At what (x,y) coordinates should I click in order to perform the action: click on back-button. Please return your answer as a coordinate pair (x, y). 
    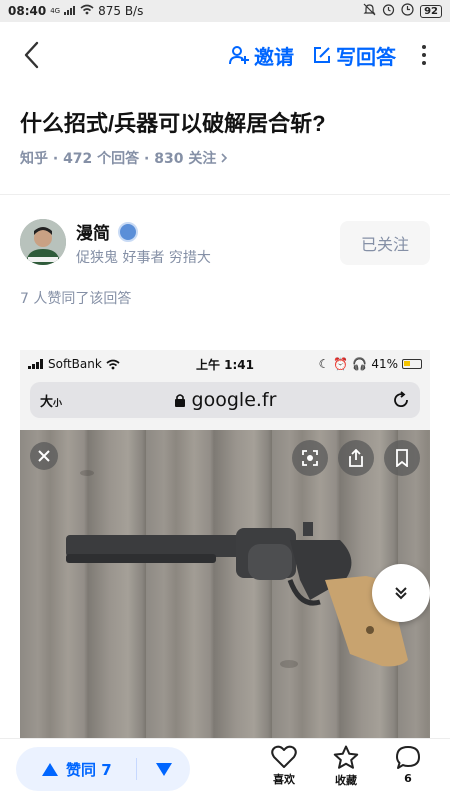
    Looking at the image, I should click on (31, 55).